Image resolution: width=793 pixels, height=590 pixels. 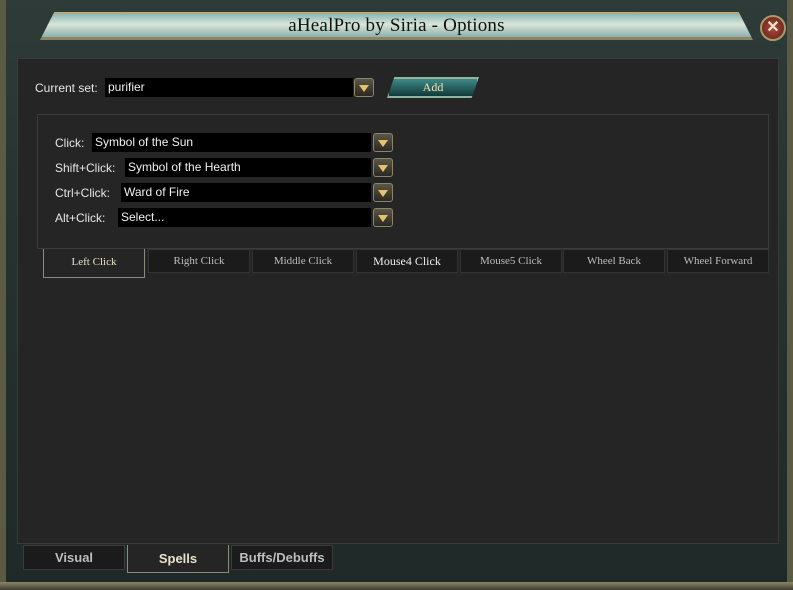 What do you see at coordinates (80, 218) in the screenshot?
I see `alt-click-label: Alt+Click:` at bounding box center [80, 218].